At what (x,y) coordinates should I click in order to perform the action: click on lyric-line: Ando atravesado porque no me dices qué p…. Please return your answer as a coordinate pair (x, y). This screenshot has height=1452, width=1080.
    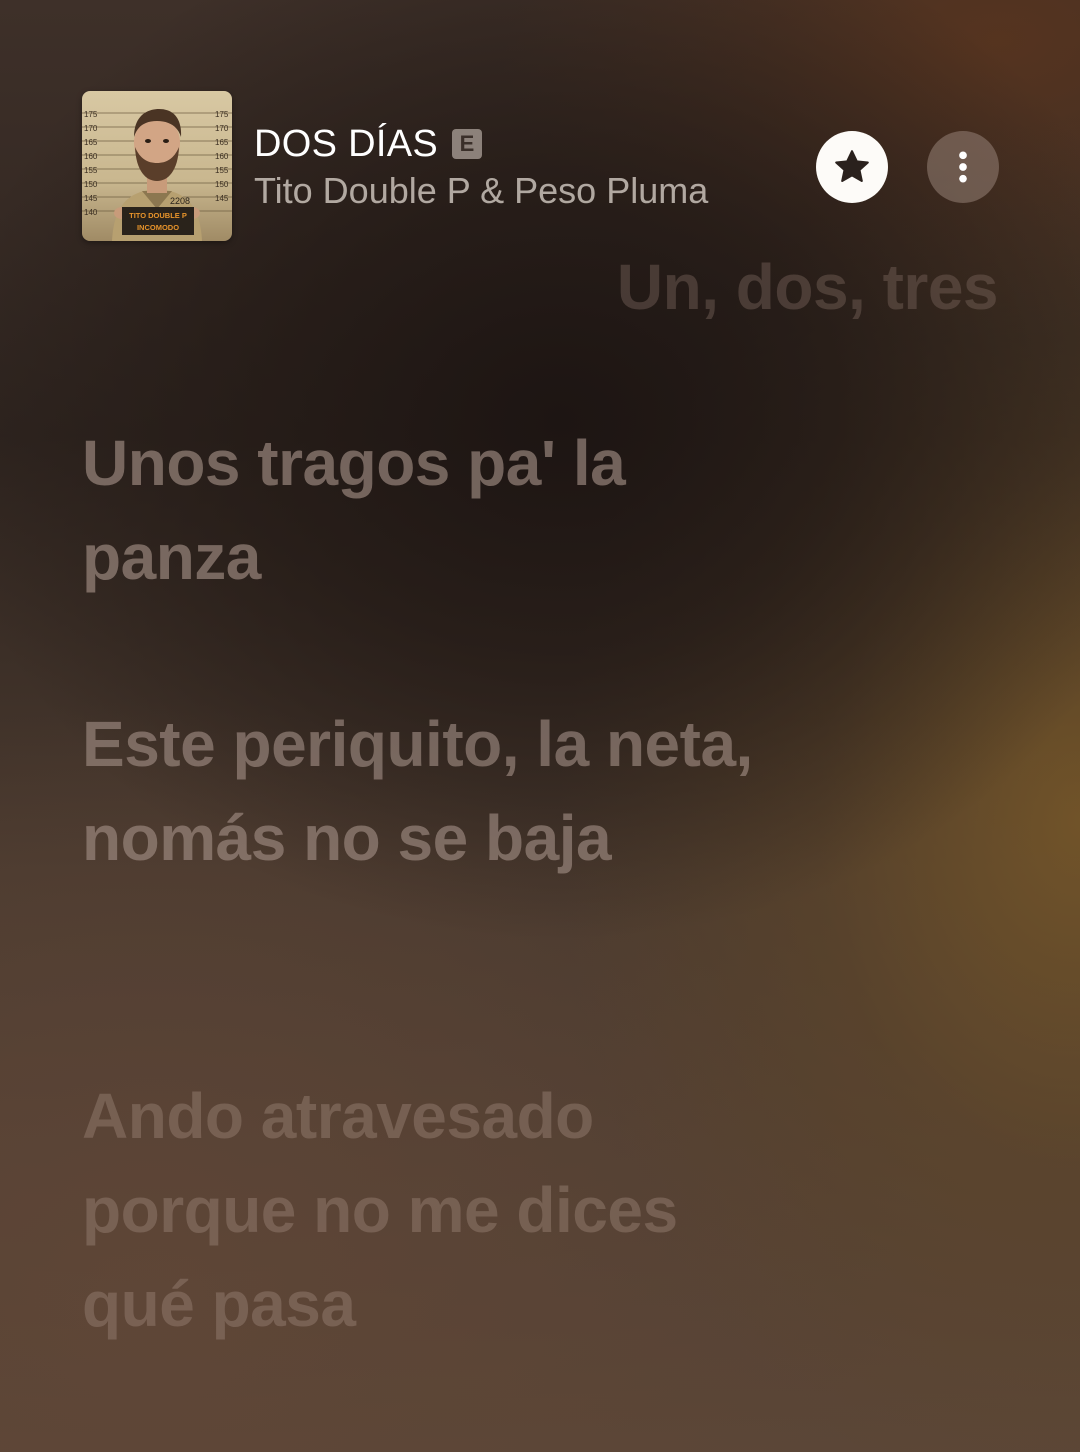
    Looking at the image, I should click on (442, 1210).